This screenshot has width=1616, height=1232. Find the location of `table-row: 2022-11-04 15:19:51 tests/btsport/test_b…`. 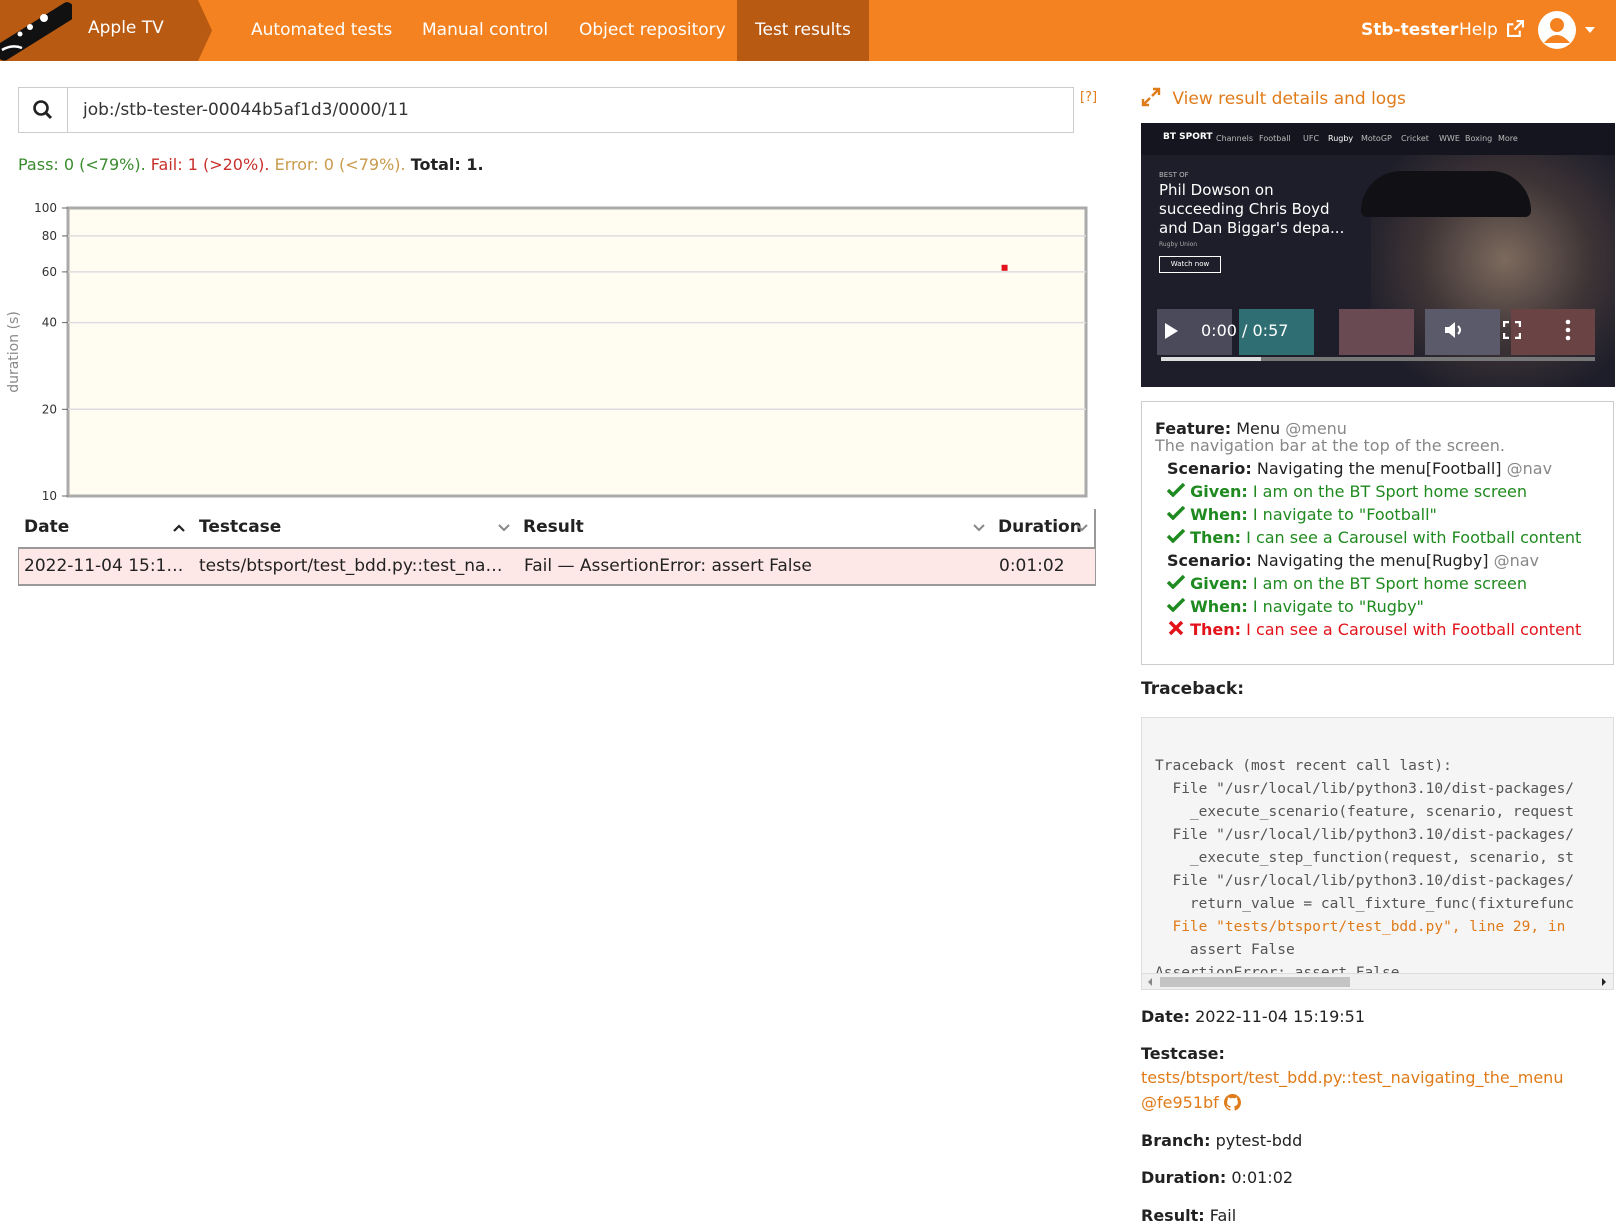

table-row: 2022-11-04 15:19:51 tests/btsport/test_b… is located at coordinates (557, 567).